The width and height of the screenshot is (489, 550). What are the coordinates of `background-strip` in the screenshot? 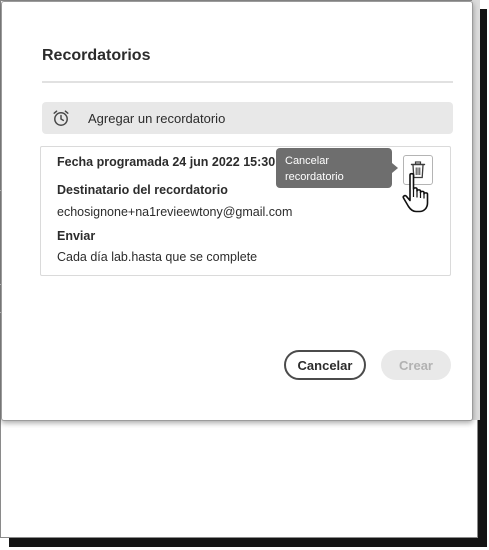 It's located at (476, 210).